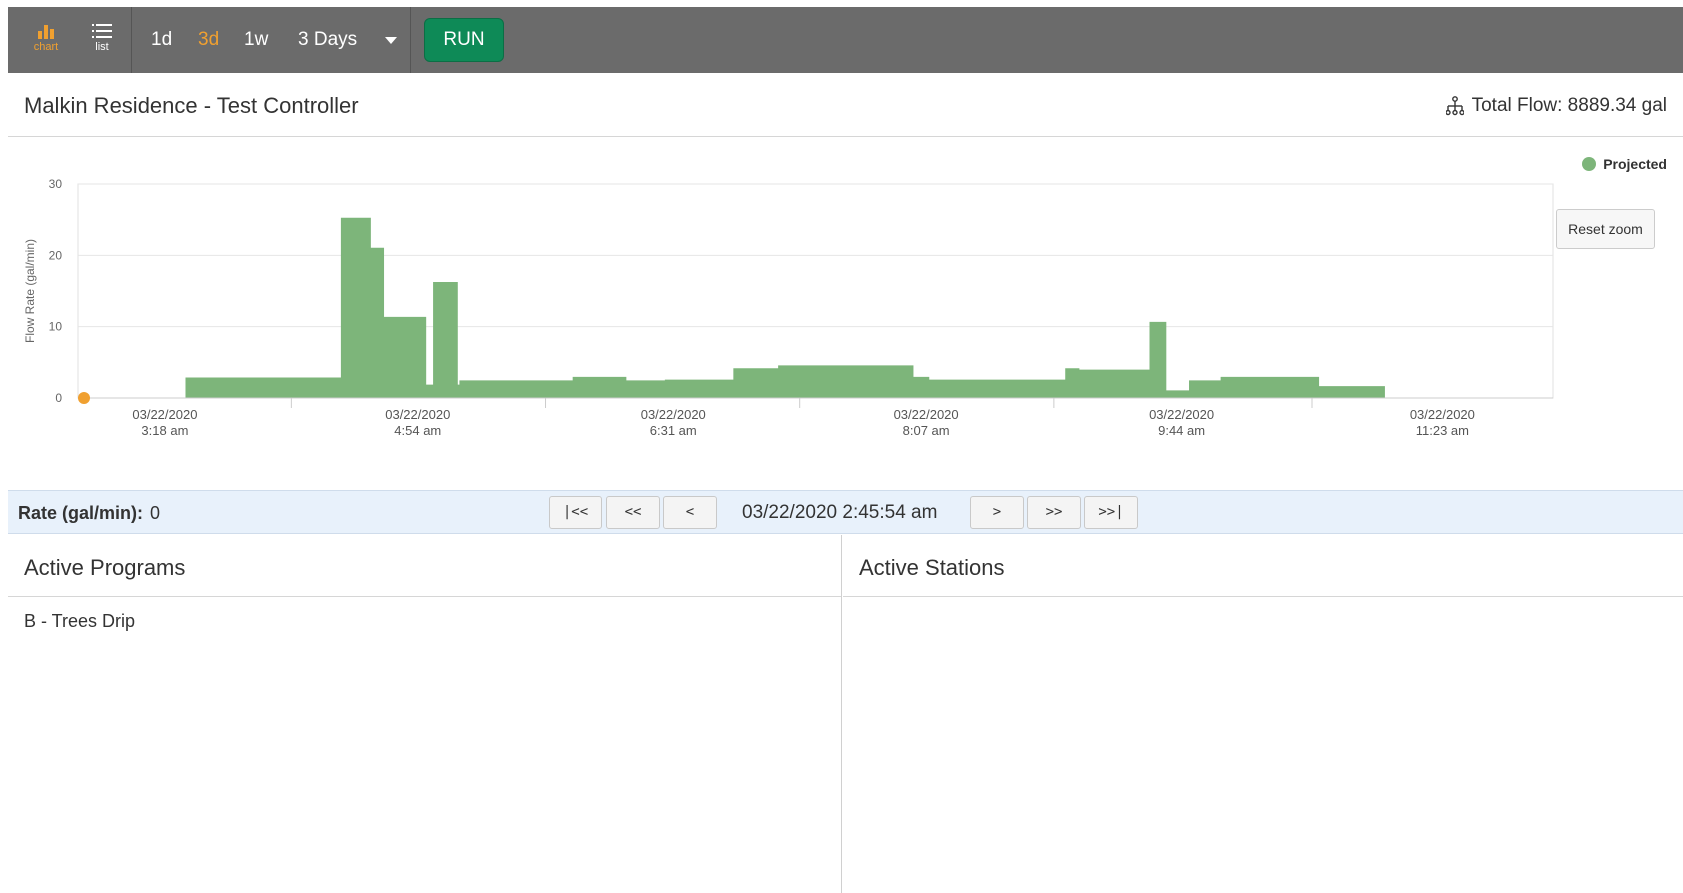  Describe the element at coordinates (84, 398) in the screenshot. I see `current-position-marker` at that location.